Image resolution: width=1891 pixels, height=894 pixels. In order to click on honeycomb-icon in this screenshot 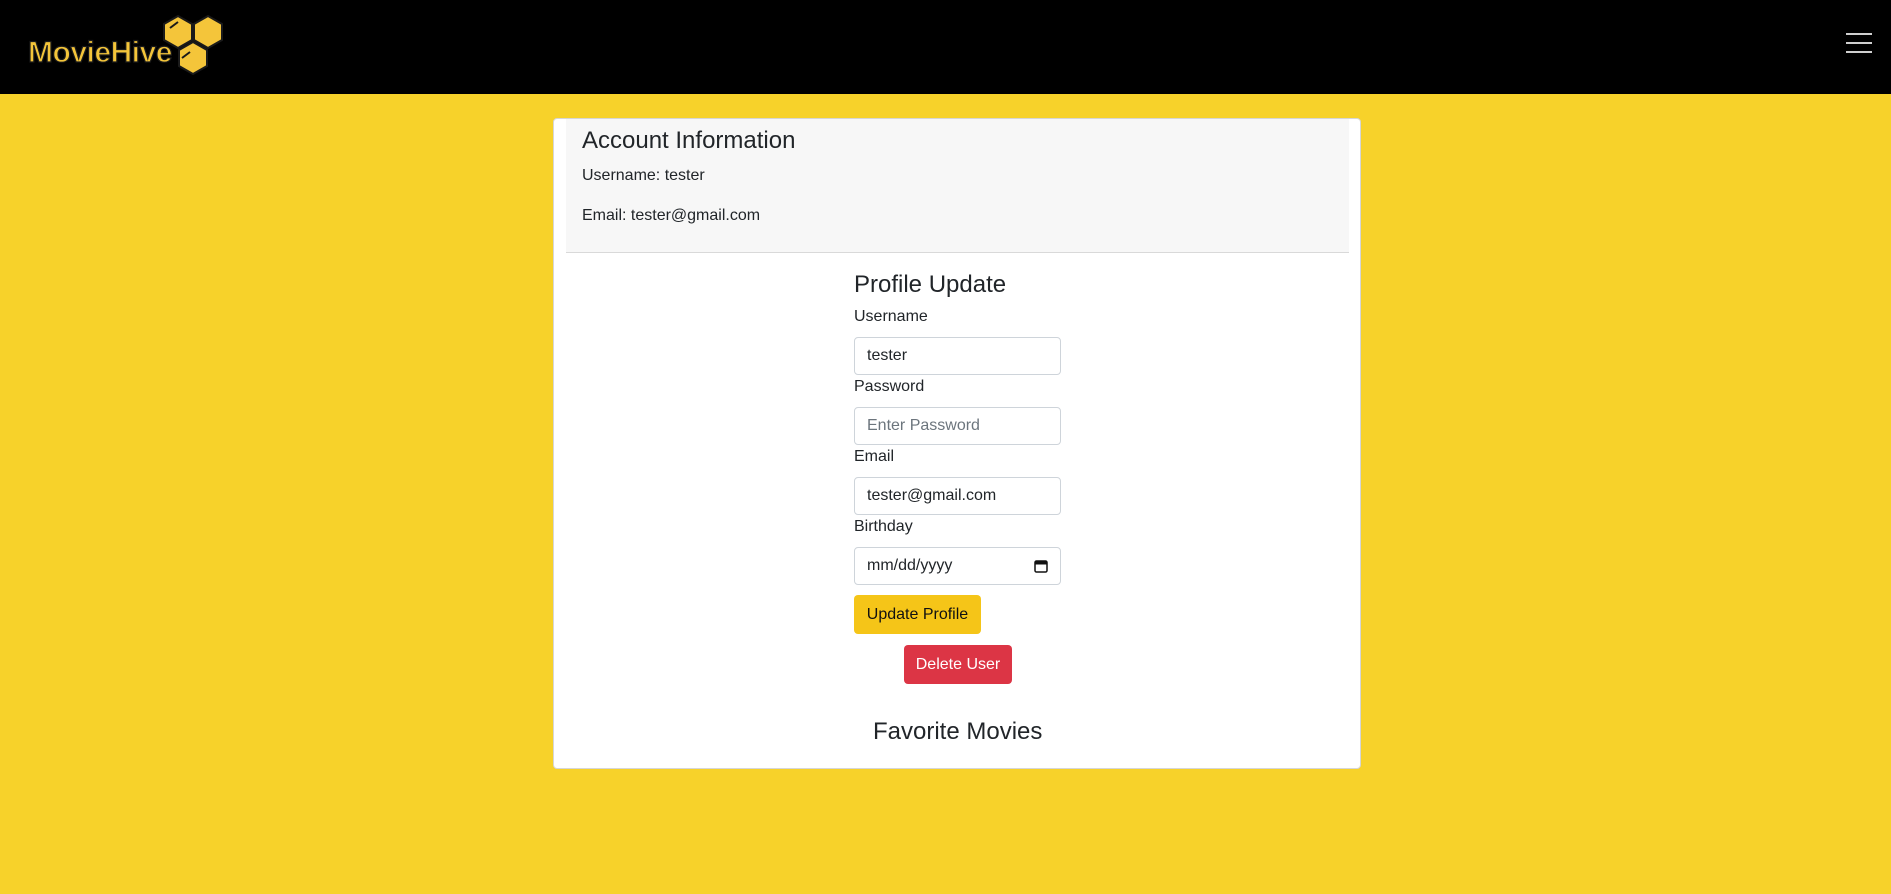, I will do `click(193, 45)`.